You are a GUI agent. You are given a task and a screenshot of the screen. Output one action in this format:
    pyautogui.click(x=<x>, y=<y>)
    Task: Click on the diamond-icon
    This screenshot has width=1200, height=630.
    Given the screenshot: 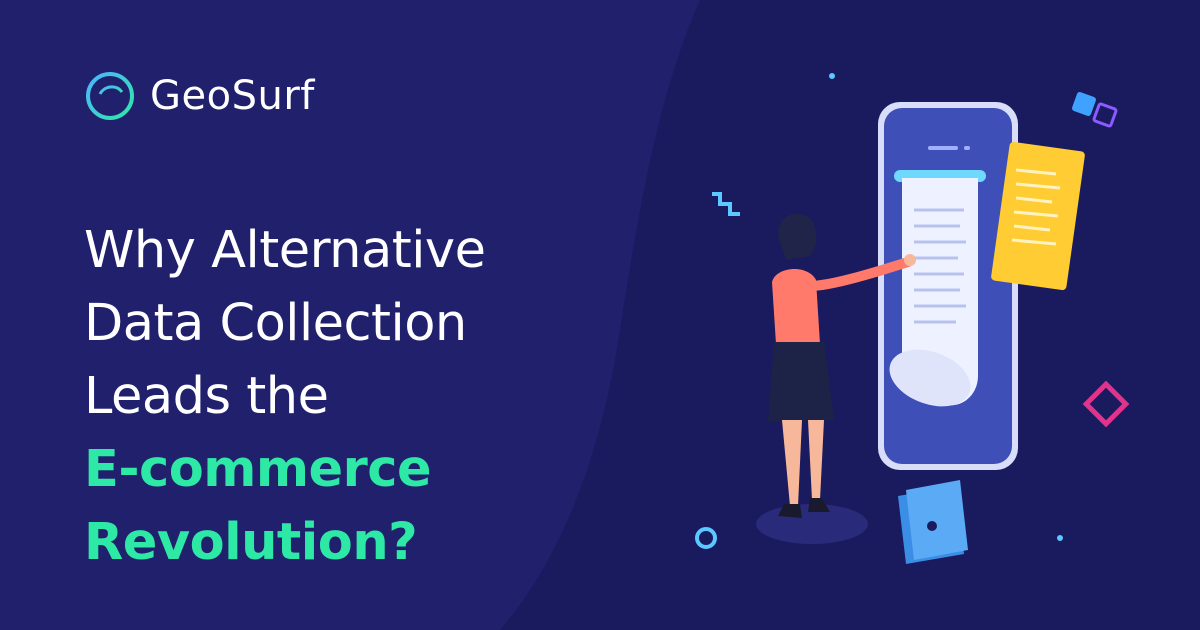 What is the action you would take?
    pyautogui.click(x=1106, y=404)
    